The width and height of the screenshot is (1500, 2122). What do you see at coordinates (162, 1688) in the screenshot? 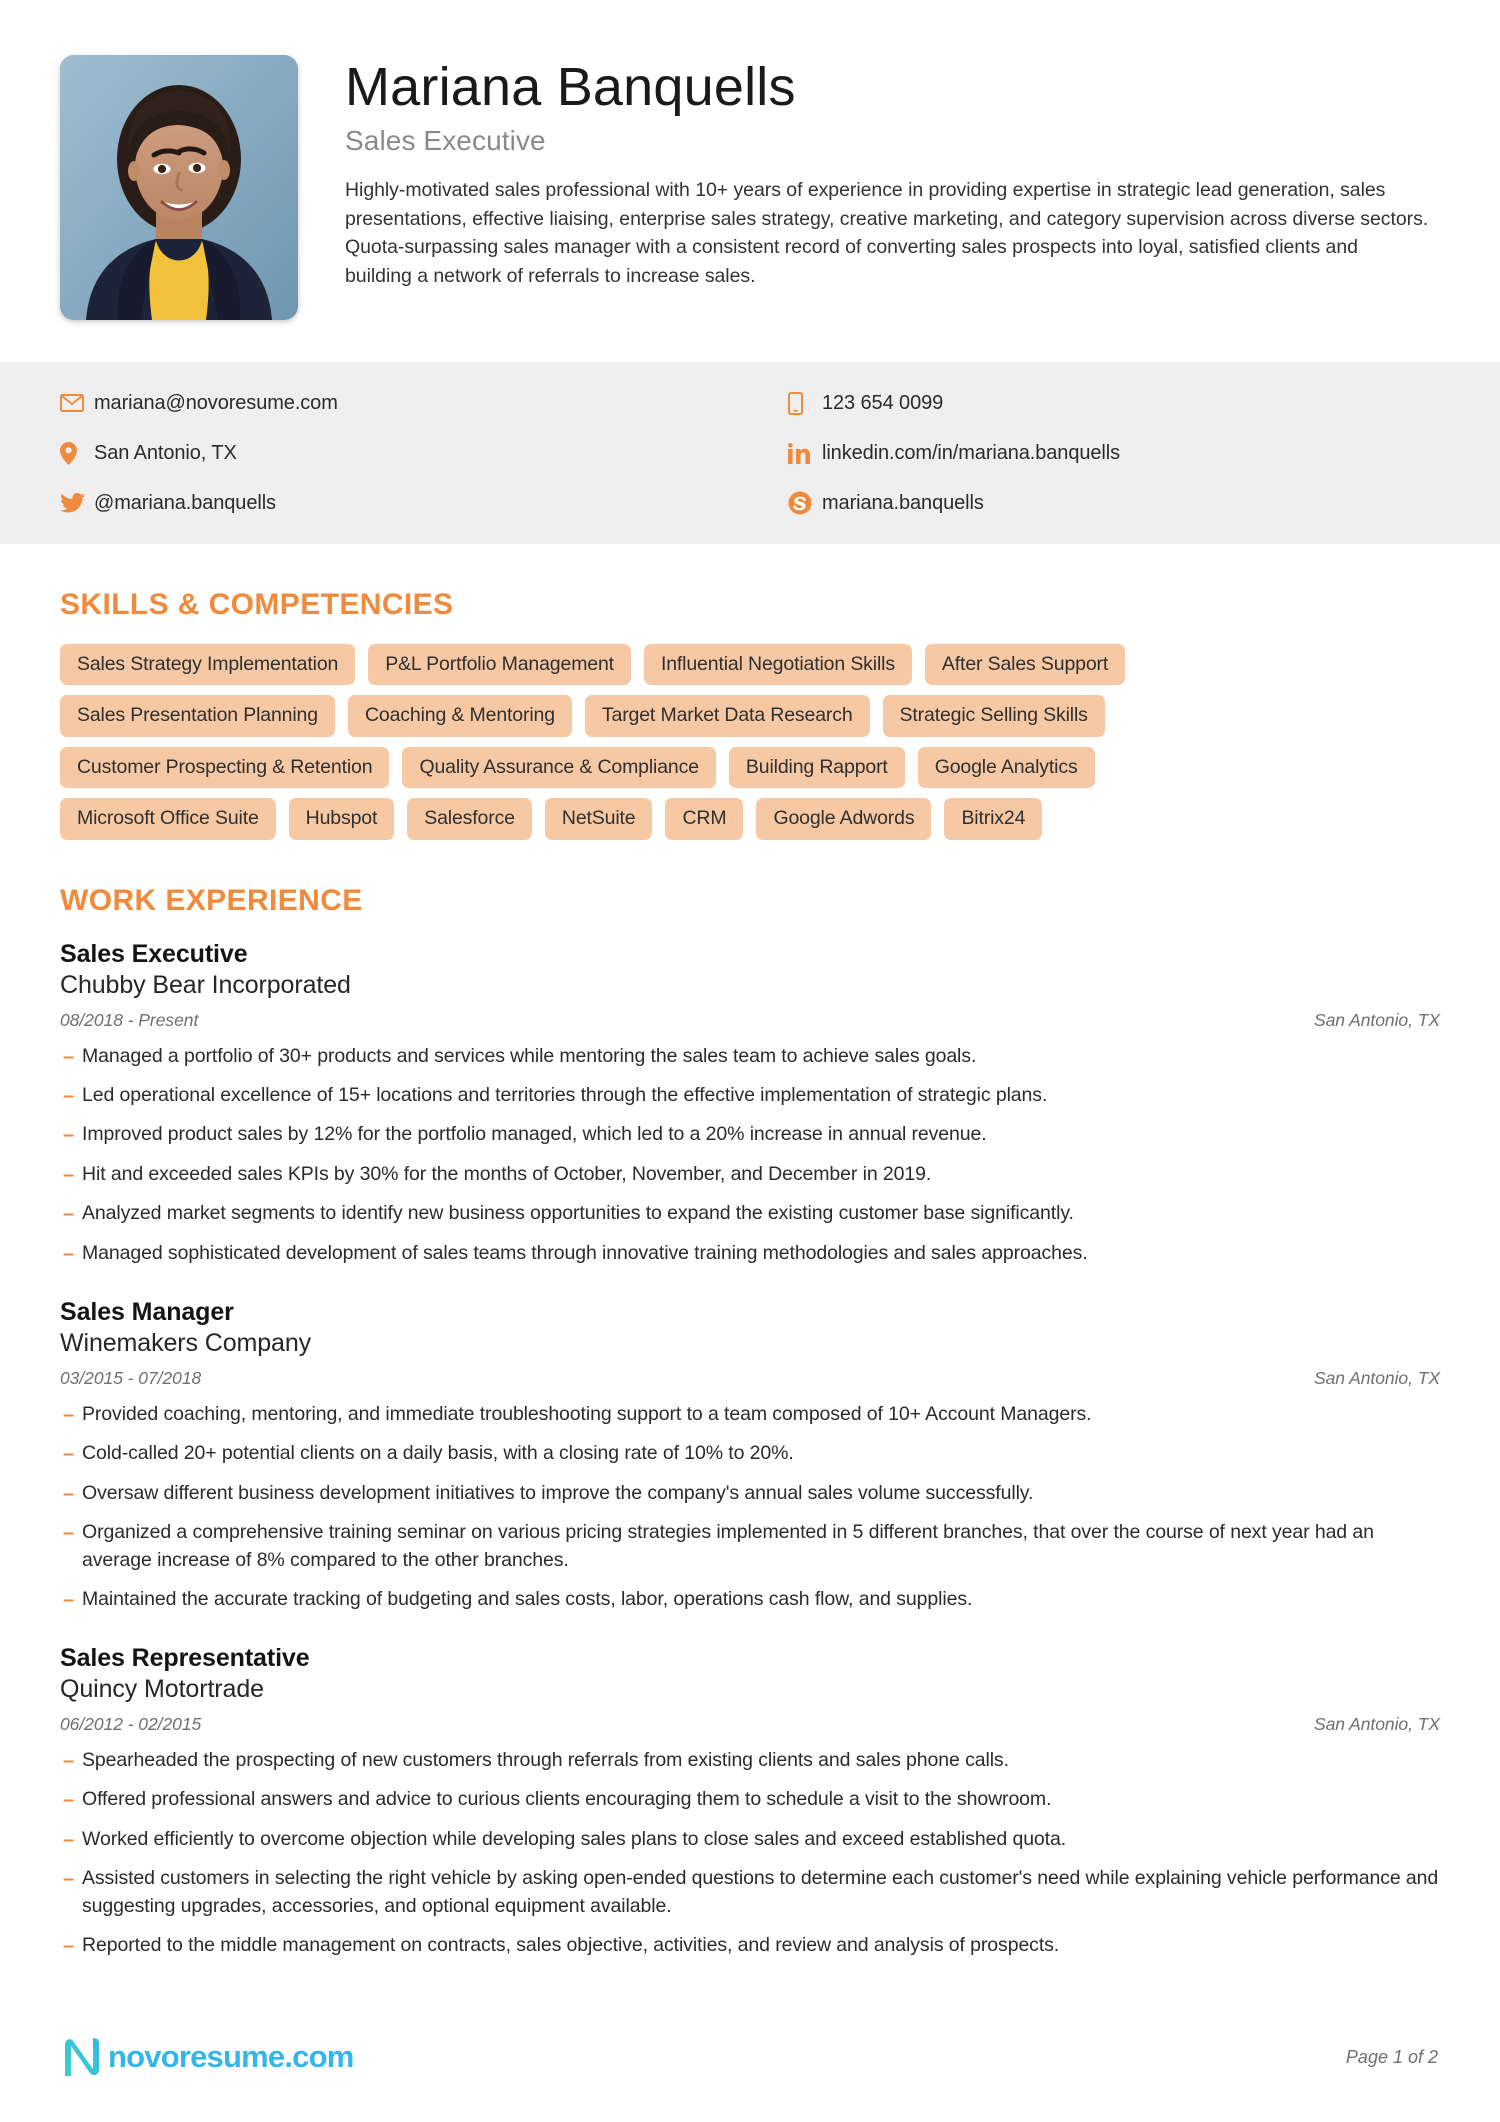
I see `job-company: Quincy Motortrade` at bounding box center [162, 1688].